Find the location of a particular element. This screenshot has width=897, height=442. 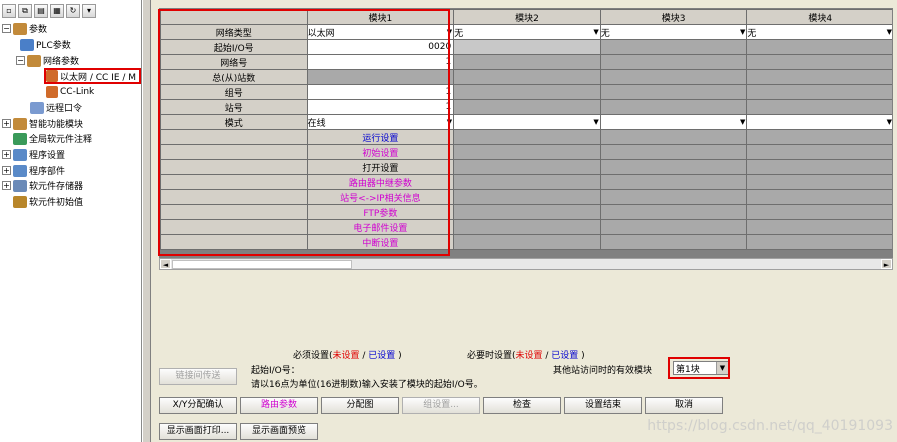

scrollbar-thumb is located at coordinates (262, 264).